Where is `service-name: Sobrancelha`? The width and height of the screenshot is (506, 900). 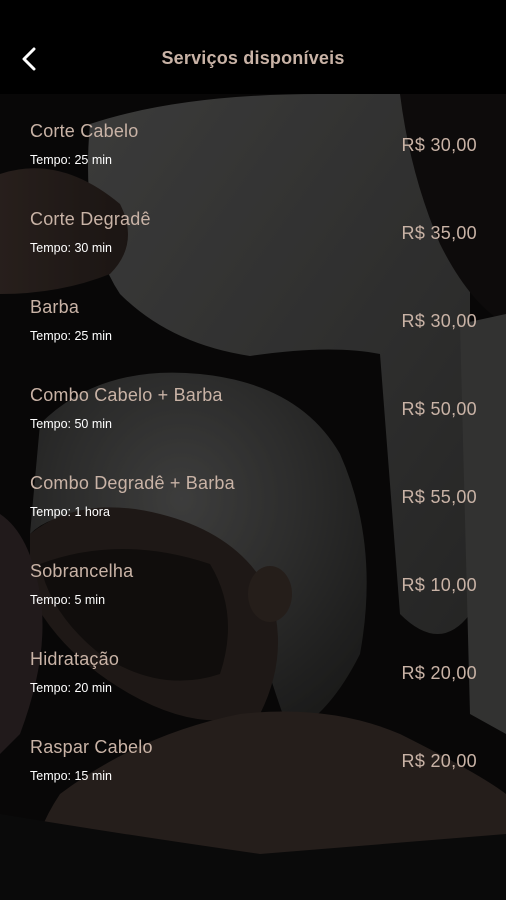
service-name: Sobrancelha is located at coordinates (82, 571).